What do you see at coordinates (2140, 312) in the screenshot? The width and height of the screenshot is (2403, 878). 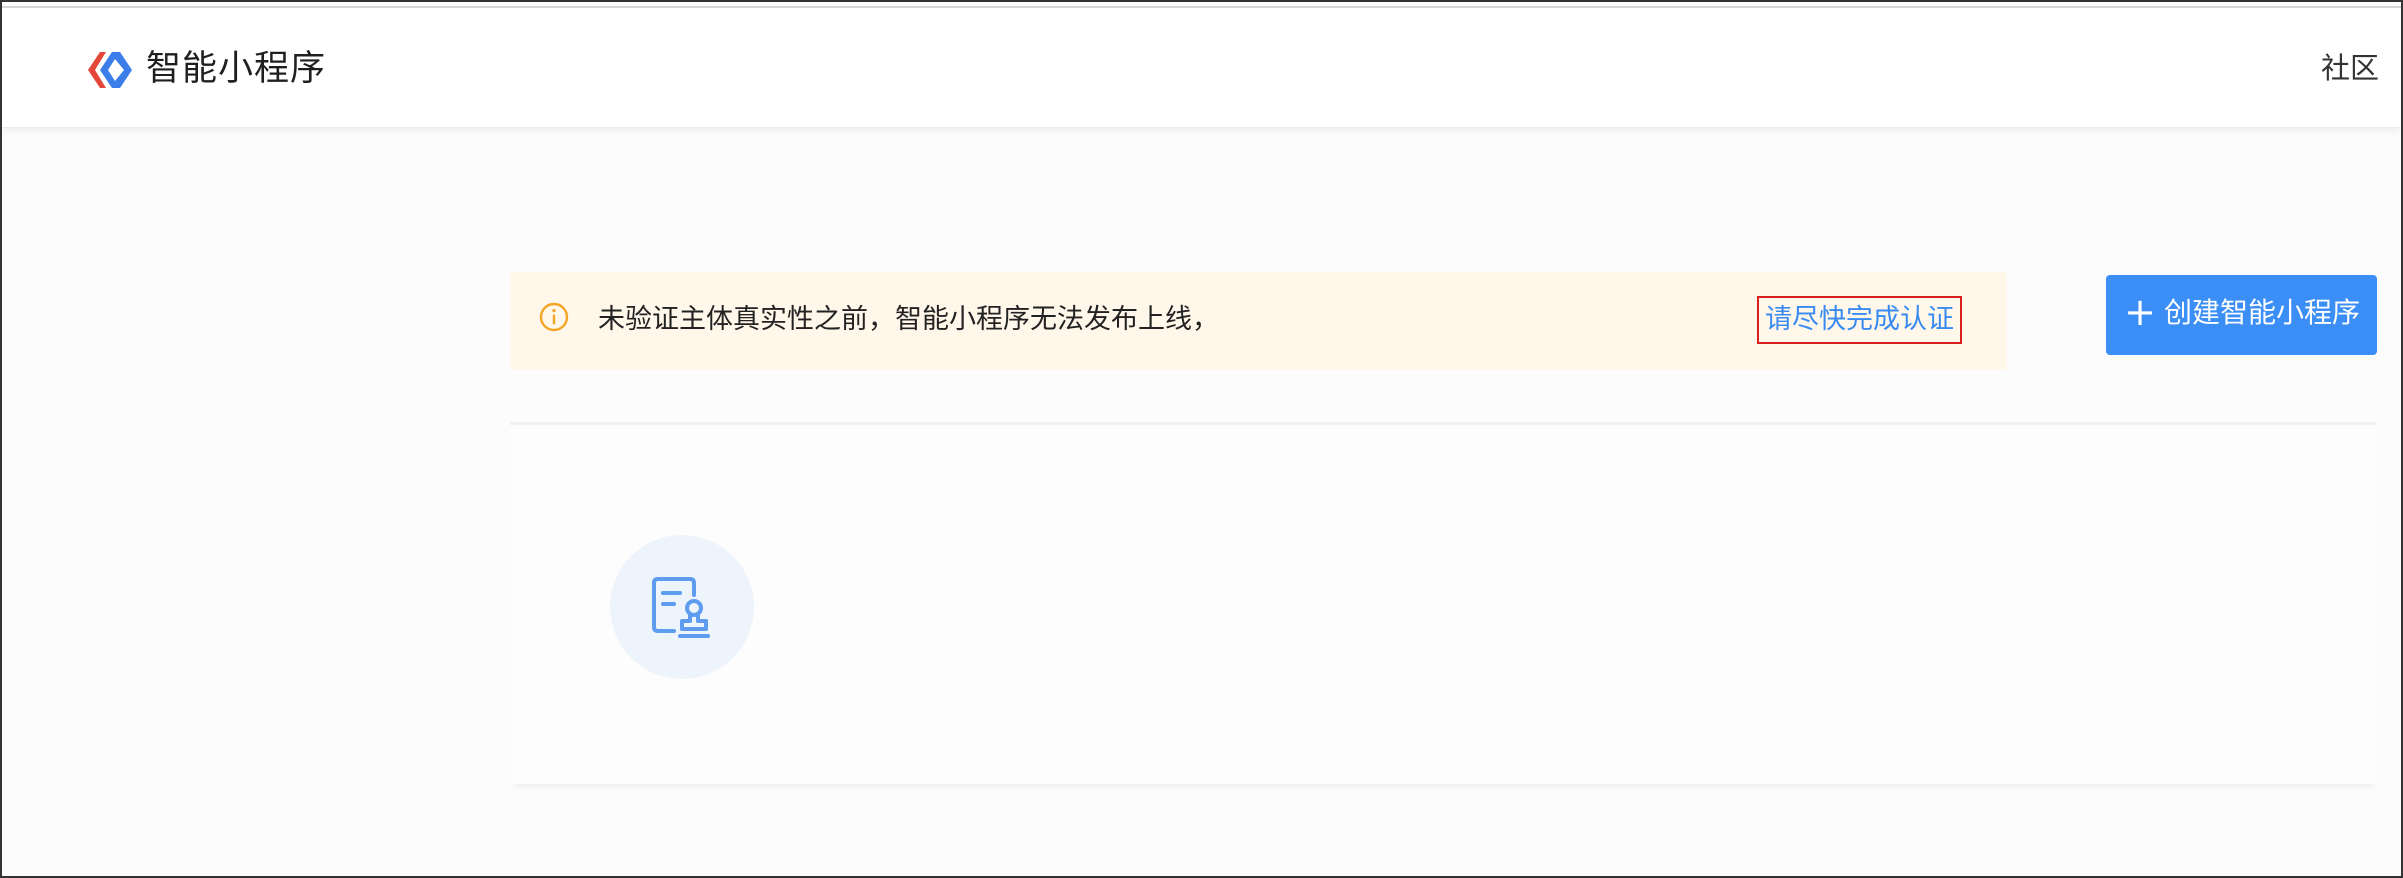 I see `plus-icon: +` at bounding box center [2140, 312].